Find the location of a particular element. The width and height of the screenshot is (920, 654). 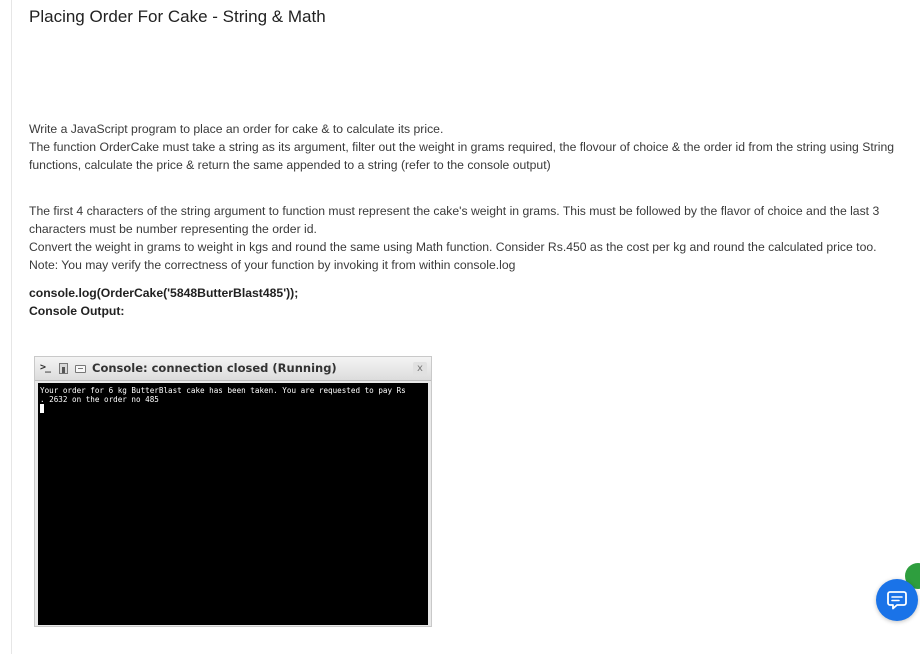

console-output-line: . 2632 on the order no 485 is located at coordinates (99, 399).